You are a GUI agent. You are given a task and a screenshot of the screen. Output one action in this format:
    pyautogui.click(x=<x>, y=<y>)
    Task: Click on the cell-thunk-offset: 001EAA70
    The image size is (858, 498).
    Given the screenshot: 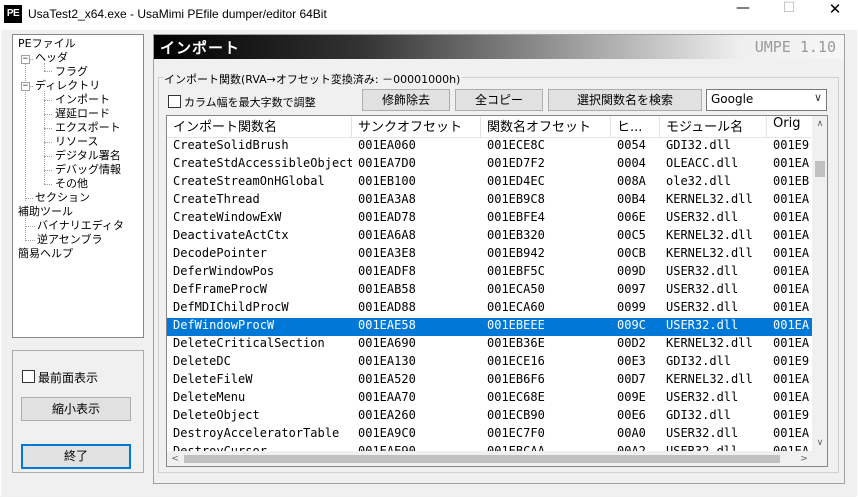 What is the action you would take?
    pyautogui.click(x=387, y=397)
    